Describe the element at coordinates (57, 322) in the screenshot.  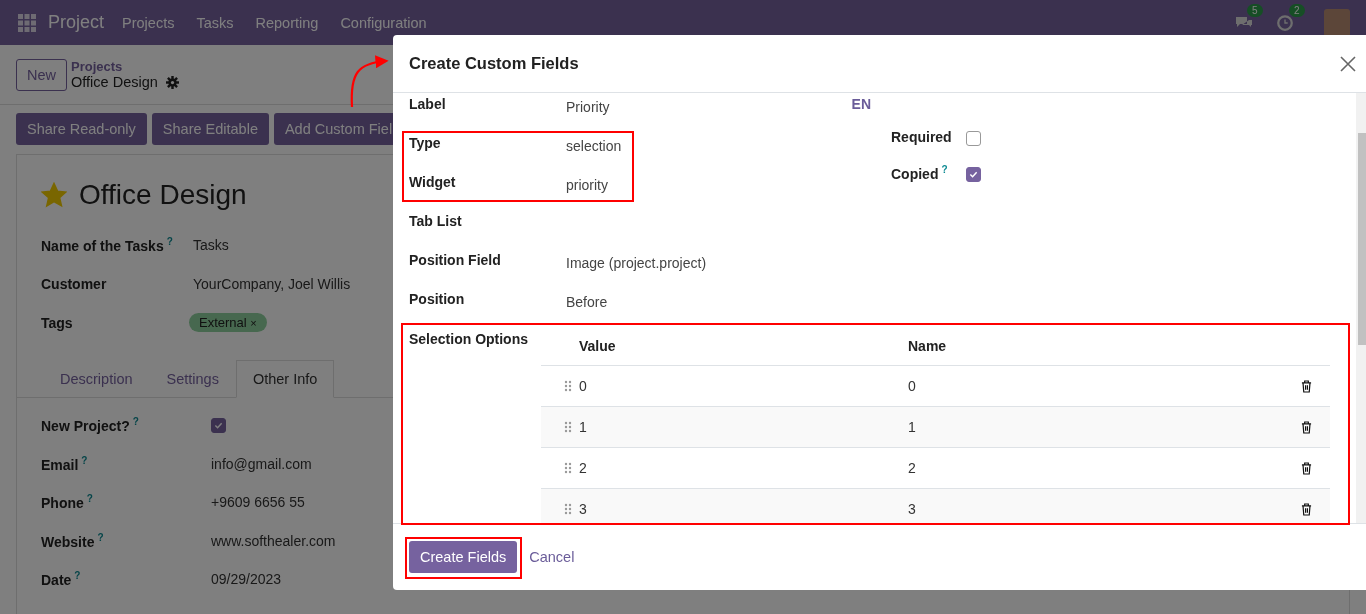
I see `field-label: Tags` at that location.